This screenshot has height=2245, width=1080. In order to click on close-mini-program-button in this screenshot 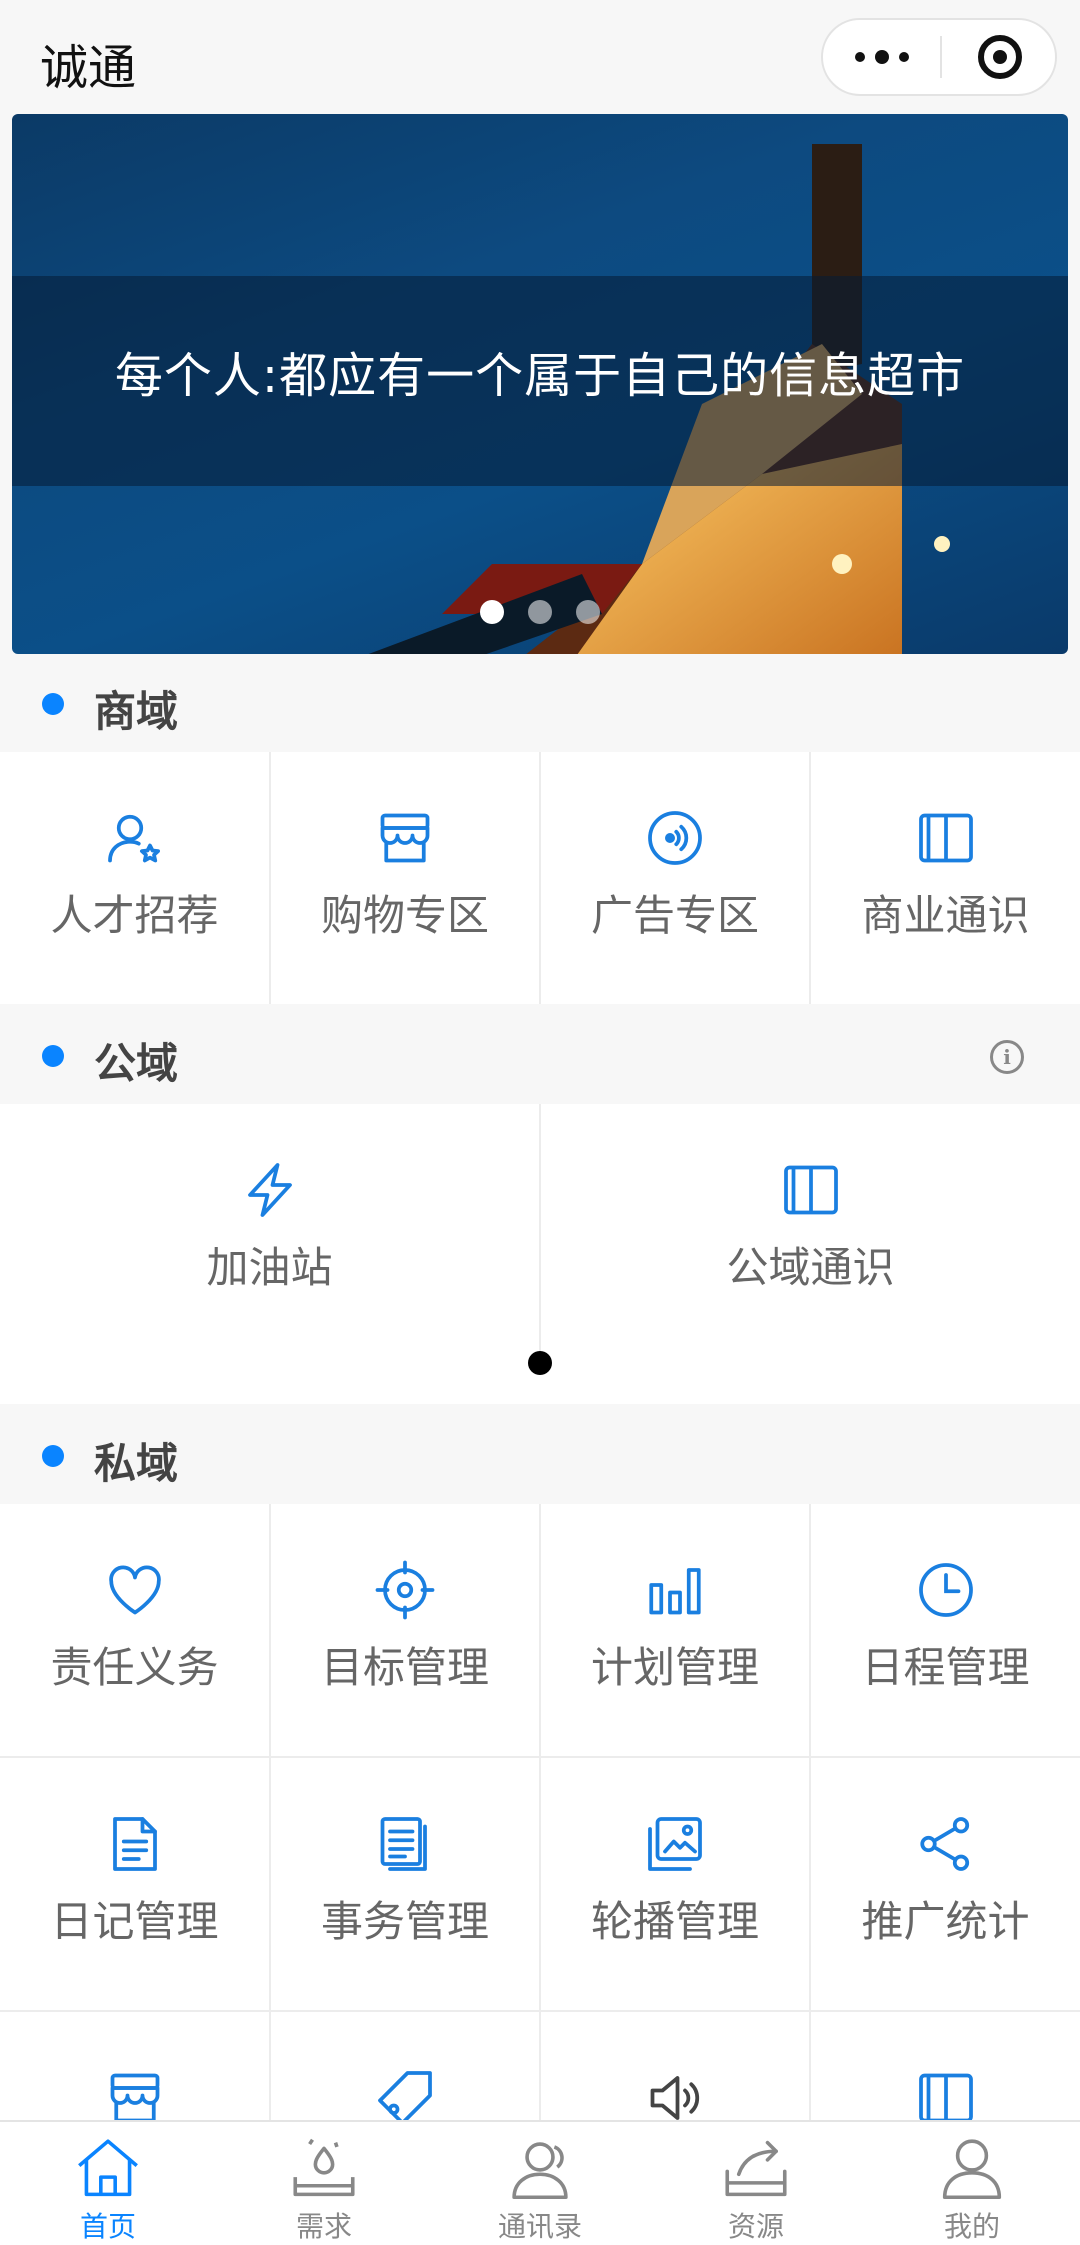, I will do `click(999, 57)`.